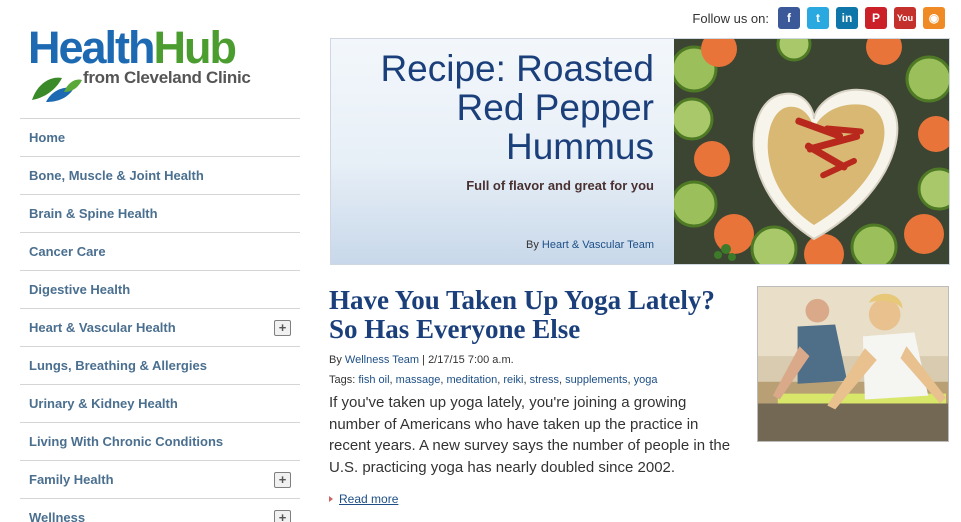 This screenshot has width=961, height=522. Describe the element at coordinates (382, 360) in the screenshot. I see `article-author-link: Wellness Team` at that location.